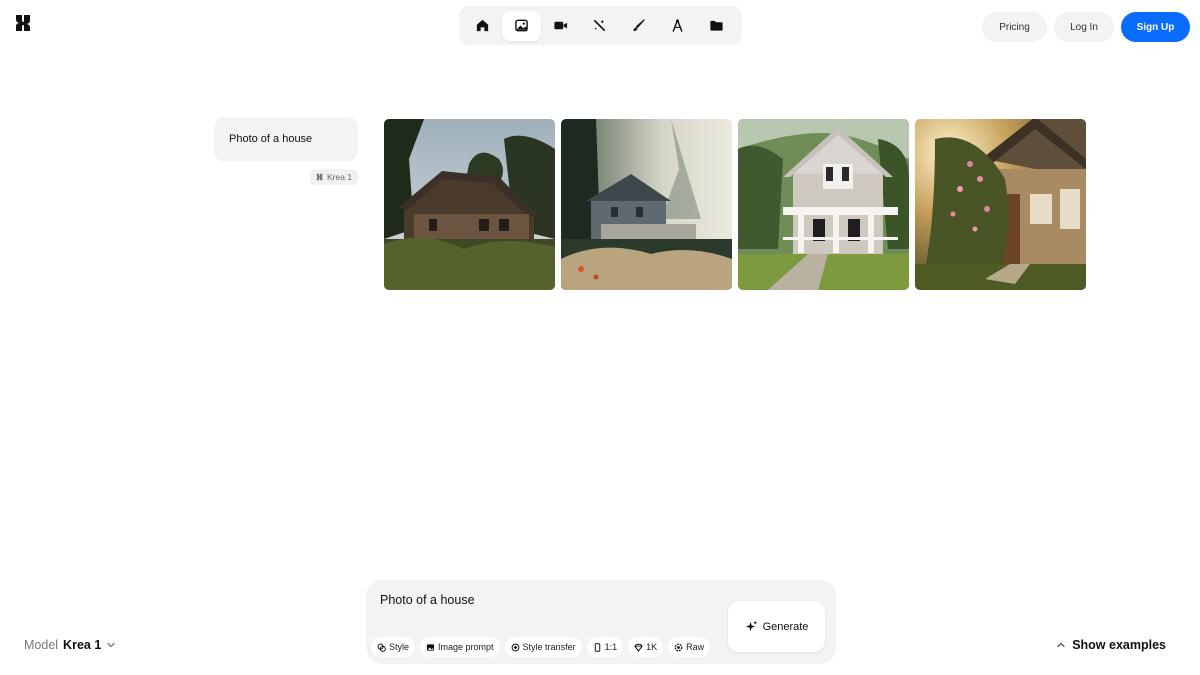 The height and width of the screenshot is (675, 1200). I want to click on pricing-button: Pricing, so click(1014, 27).